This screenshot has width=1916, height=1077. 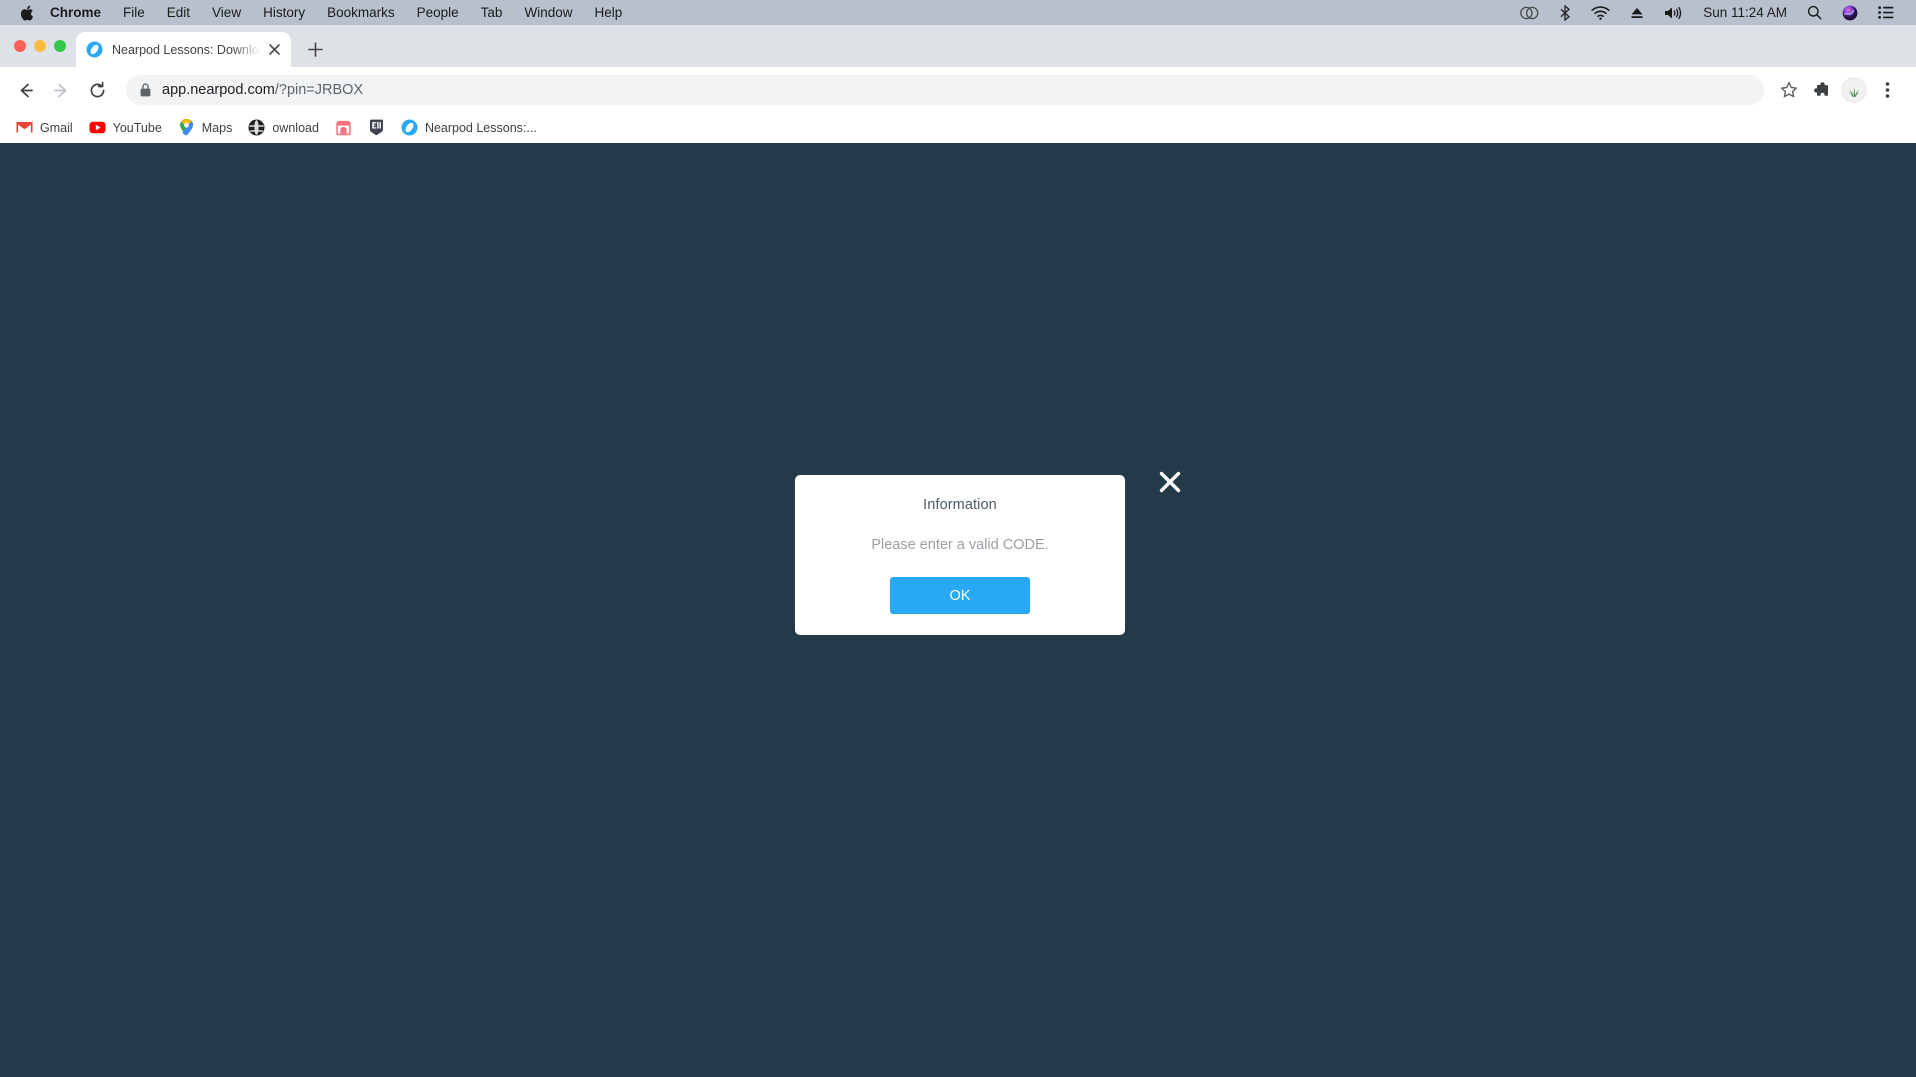 What do you see at coordinates (1600, 12) in the screenshot?
I see `wifi-icon` at bounding box center [1600, 12].